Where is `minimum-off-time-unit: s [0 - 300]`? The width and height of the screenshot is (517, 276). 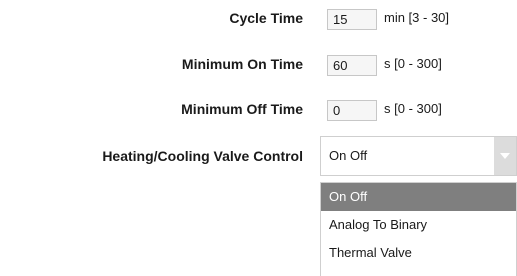
minimum-off-time-unit: s [0 - 300] is located at coordinates (413, 108).